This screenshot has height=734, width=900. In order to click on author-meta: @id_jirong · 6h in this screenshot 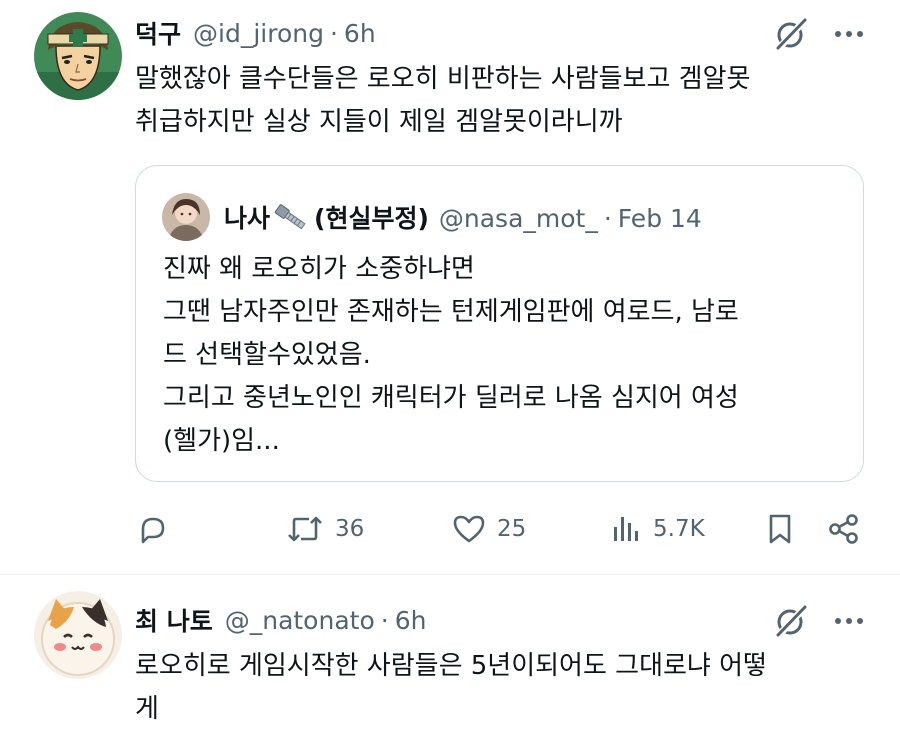, I will do `click(284, 33)`.